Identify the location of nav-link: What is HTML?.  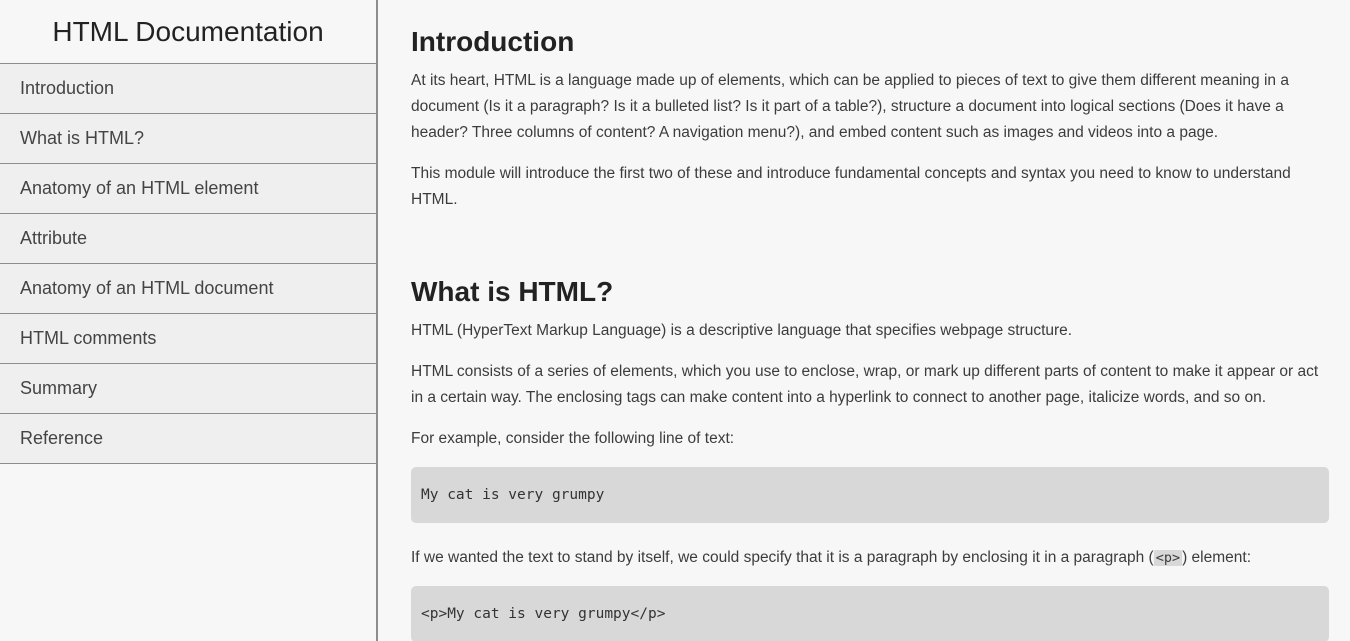
(82, 138).